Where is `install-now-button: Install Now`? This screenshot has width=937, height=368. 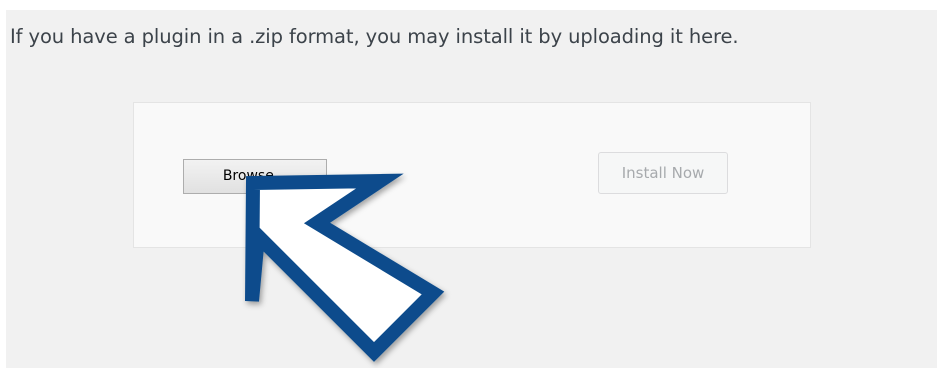
install-now-button: Install Now is located at coordinates (663, 173).